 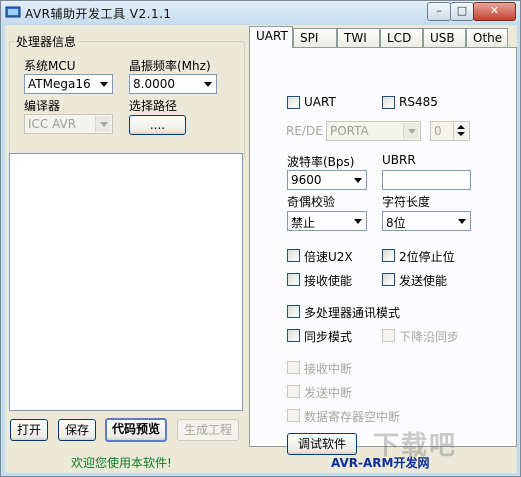 What do you see at coordinates (460, 131) in the screenshot?
I see `spinner-arrows-icon` at bounding box center [460, 131].